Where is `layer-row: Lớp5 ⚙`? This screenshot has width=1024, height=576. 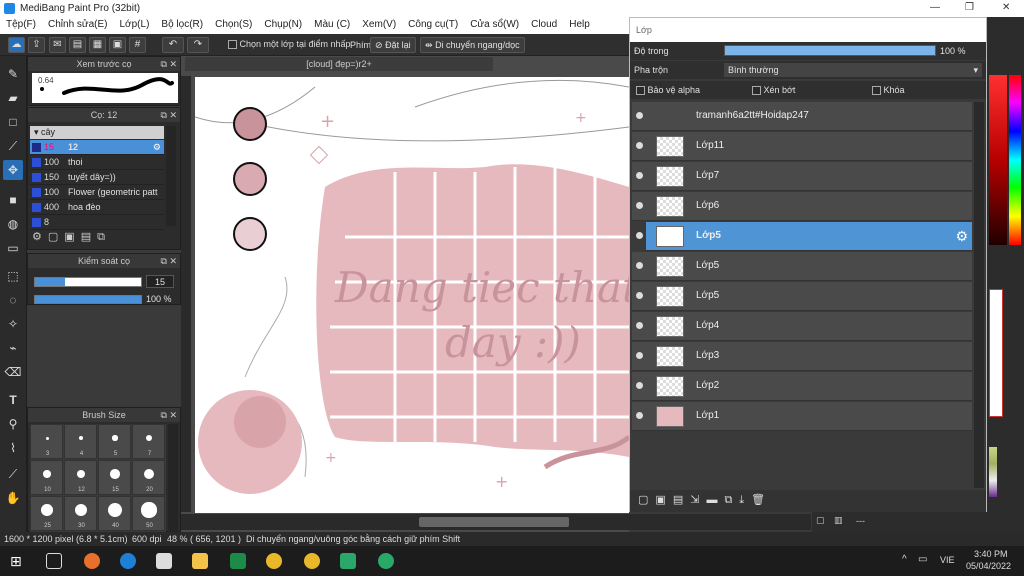 layer-row: Lớp5 ⚙ is located at coordinates (804, 236).